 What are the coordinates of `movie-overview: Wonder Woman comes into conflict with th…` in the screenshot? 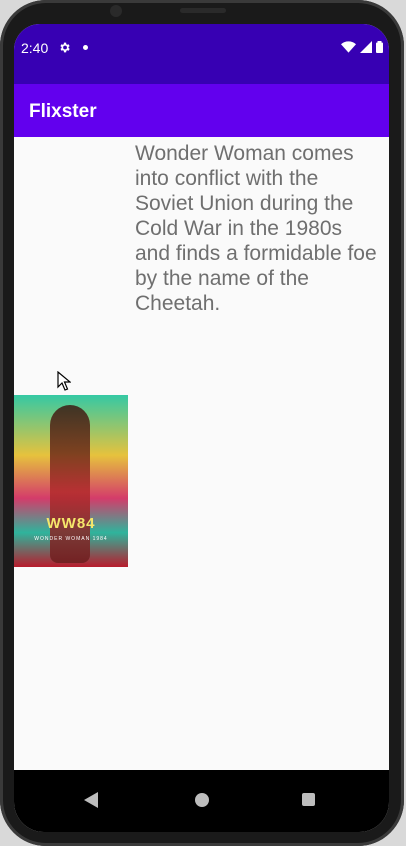 It's located at (256, 228).